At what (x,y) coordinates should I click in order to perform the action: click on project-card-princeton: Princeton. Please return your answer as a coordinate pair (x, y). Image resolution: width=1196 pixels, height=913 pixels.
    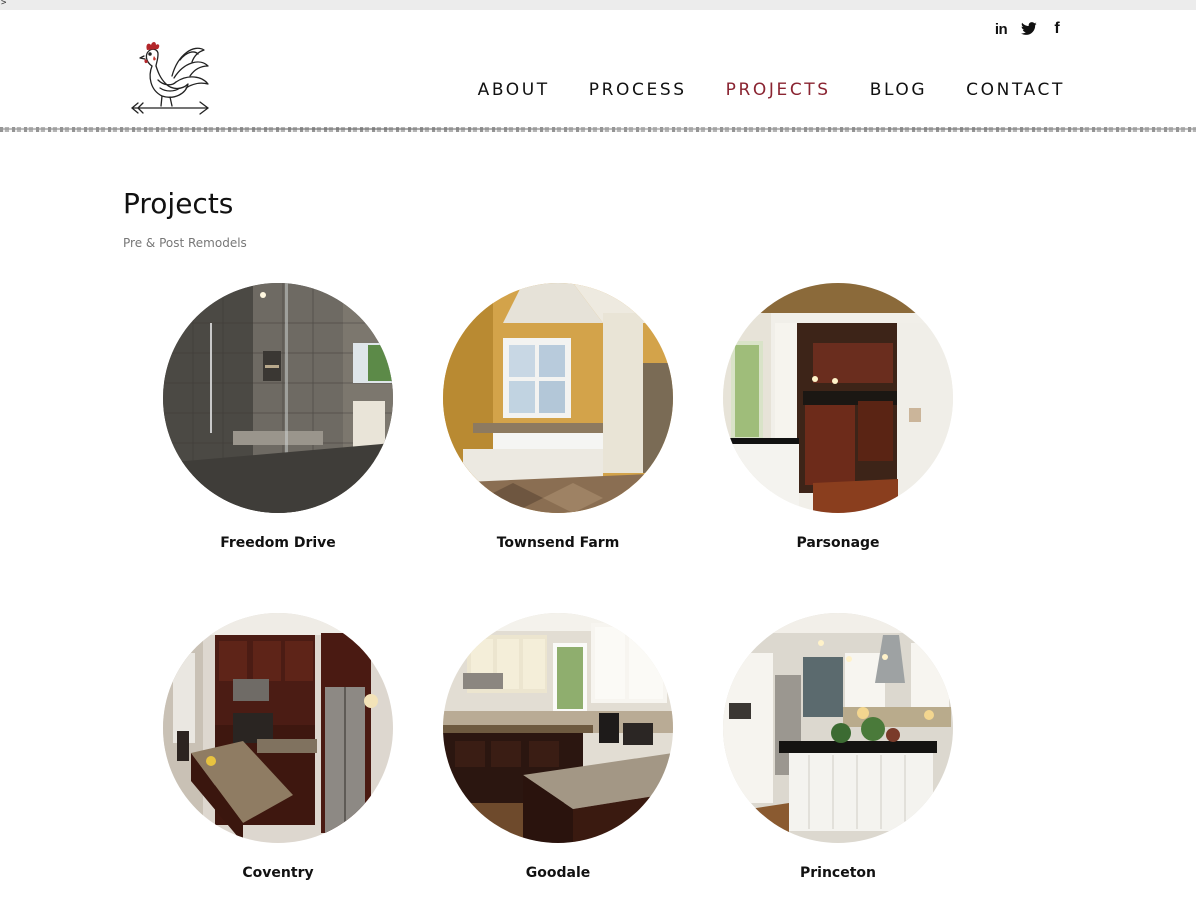
    Looking at the image, I should click on (838, 747).